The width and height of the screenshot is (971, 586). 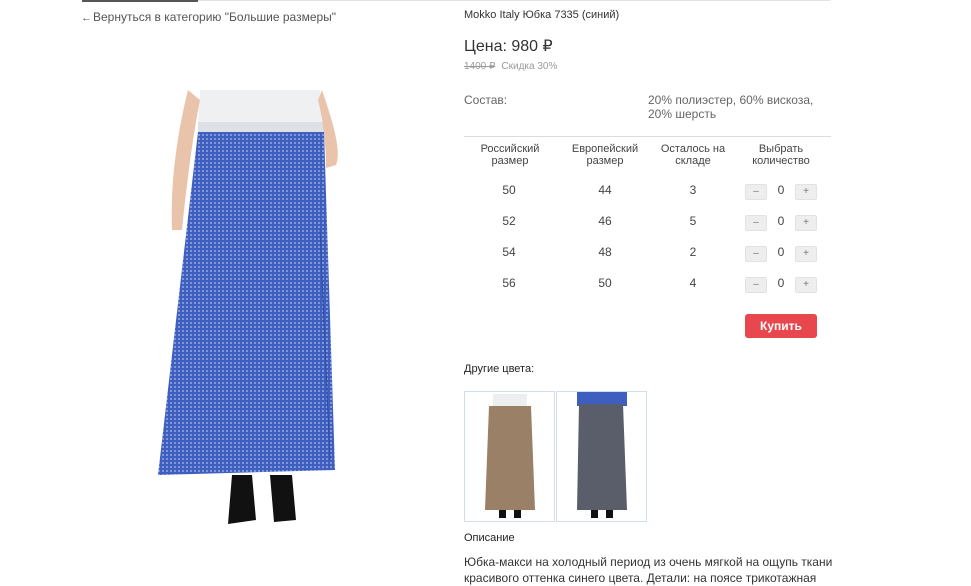 What do you see at coordinates (781, 326) in the screenshot?
I see `buy-button: Купить` at bounding box center [781, 326].